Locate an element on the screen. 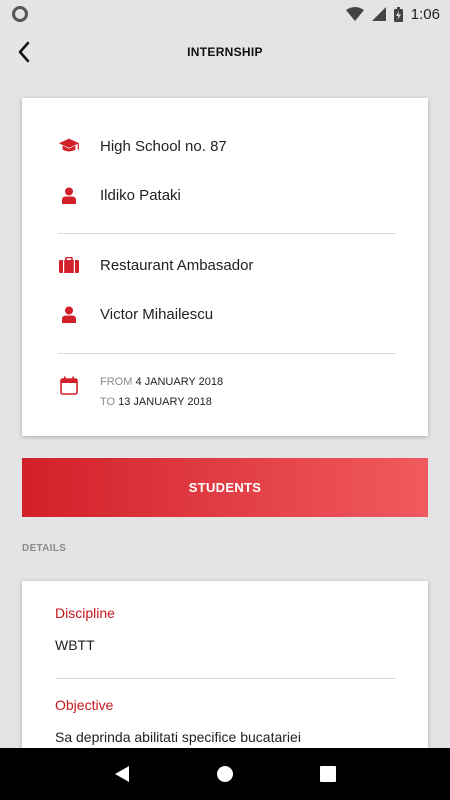 The height and width of the screenshot is (800, 450). company-contact-name: Victor Mihailescu is located at coordinates (157, 314).